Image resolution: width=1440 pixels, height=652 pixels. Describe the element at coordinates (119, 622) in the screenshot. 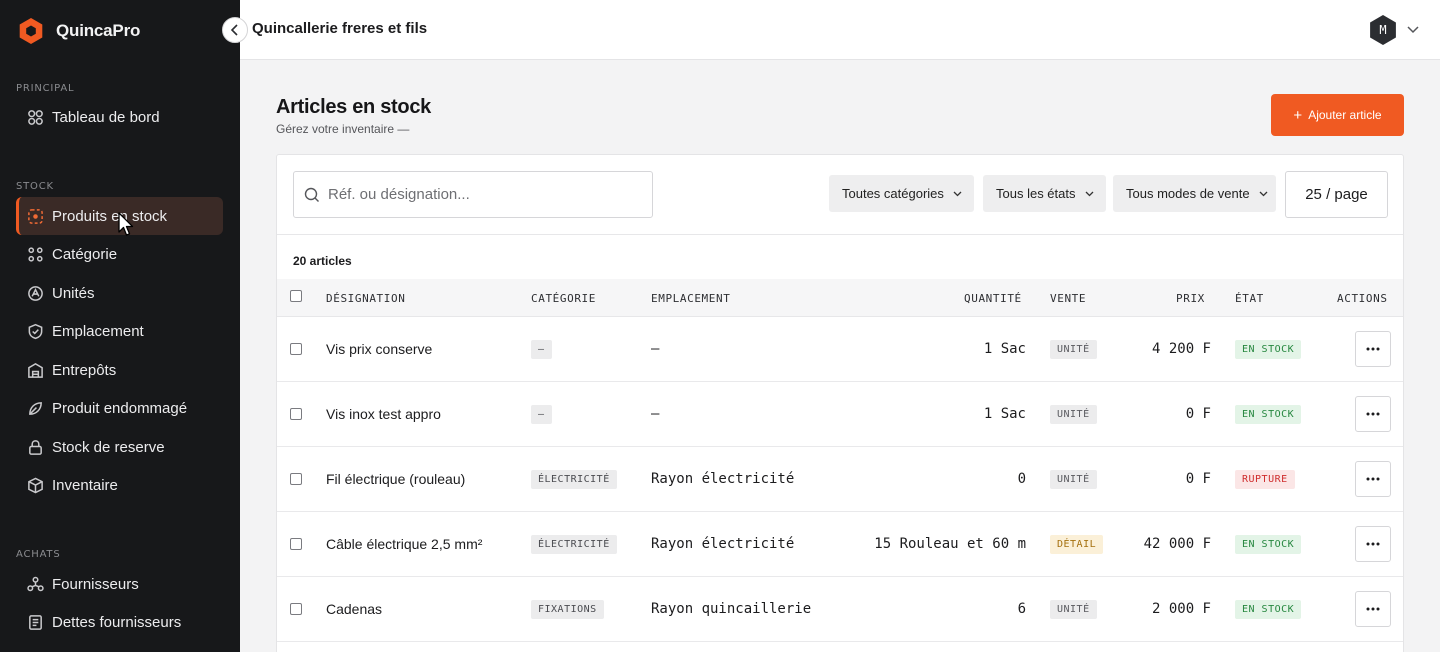

I see `sidebar-item-dettes-fournisseurs: Dettes fournisseurs` at that location.